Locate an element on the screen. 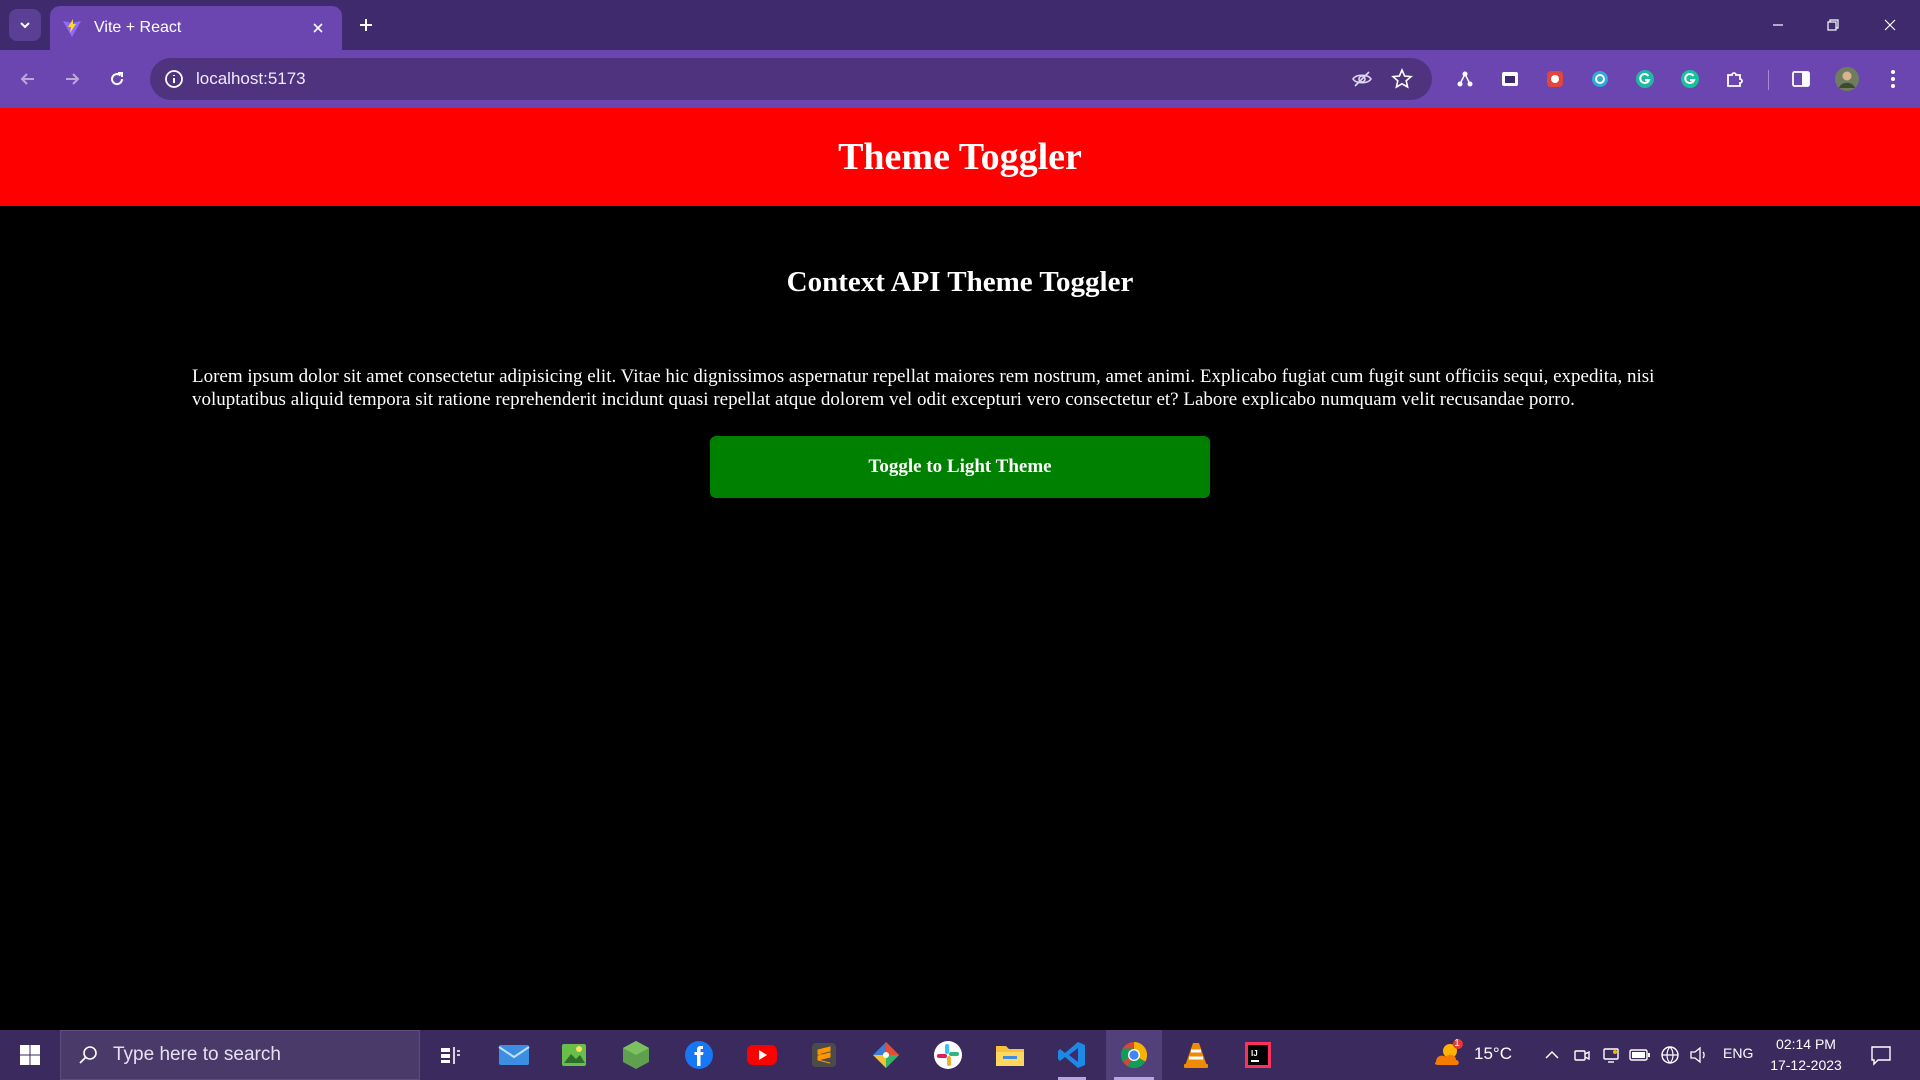  address-bar: localhost:5173 is located at coordinates (791, 79).